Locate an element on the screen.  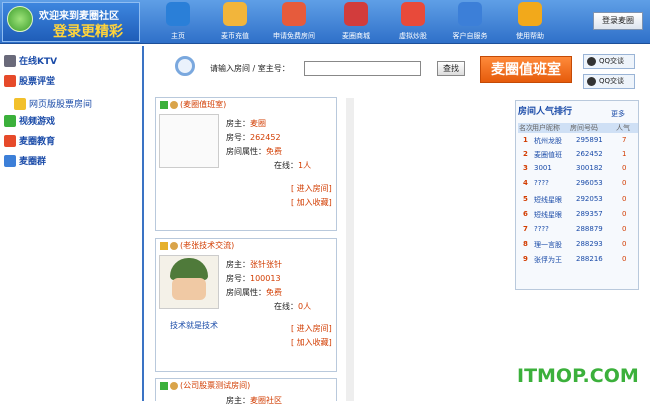
nav-help: 使用帮助 is located at coordinates (530, 22).